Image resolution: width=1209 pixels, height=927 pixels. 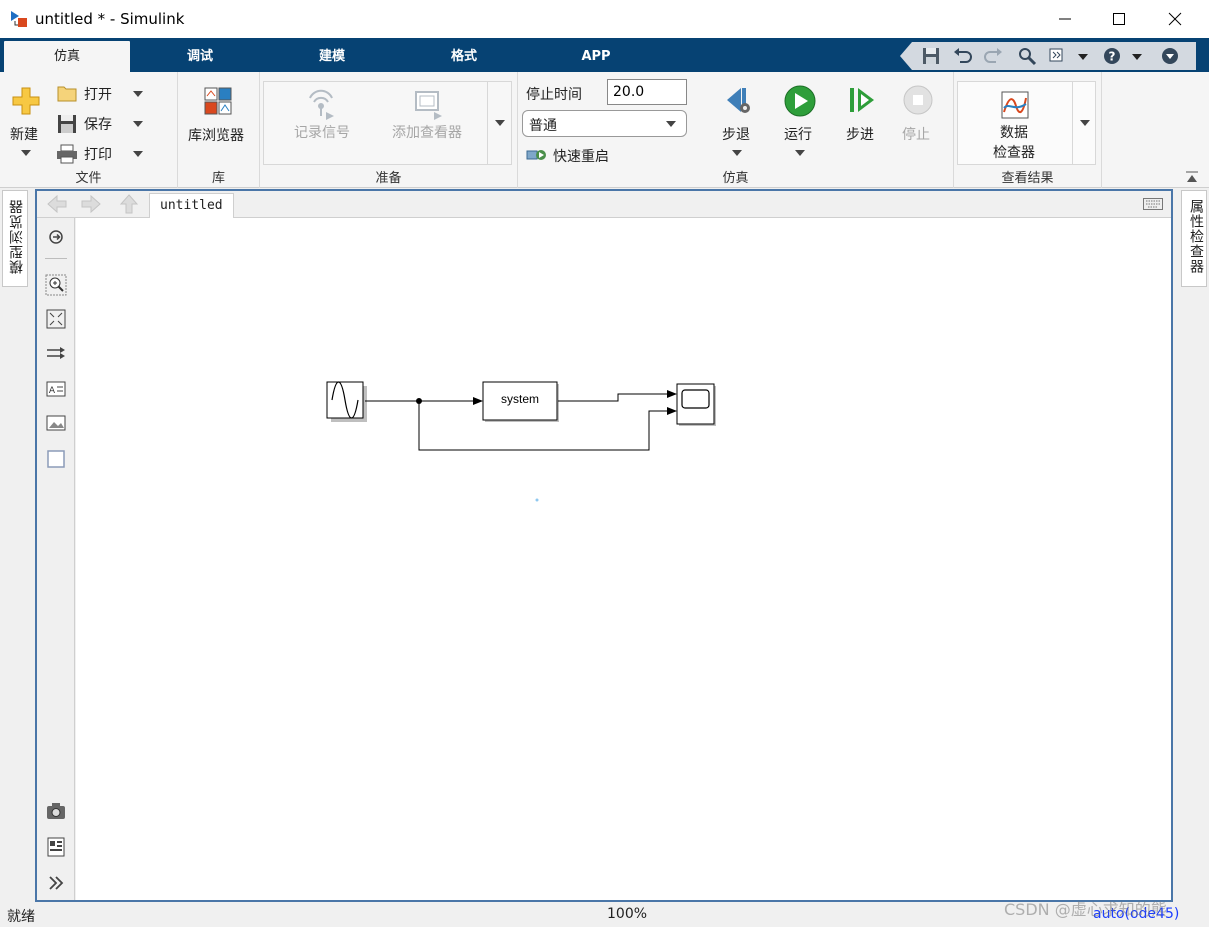 What do you see at coordinates (332, 56) in the screenshot?
I see `tab-modeling: 建模` at bounding box center [332, 56].